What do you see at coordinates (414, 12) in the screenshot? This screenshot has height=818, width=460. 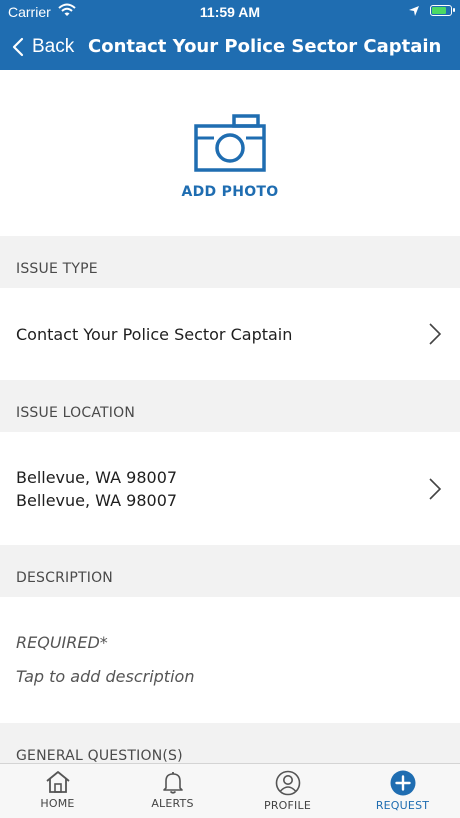 I see `location-arrow-icon` at bounding box center [414, 12].